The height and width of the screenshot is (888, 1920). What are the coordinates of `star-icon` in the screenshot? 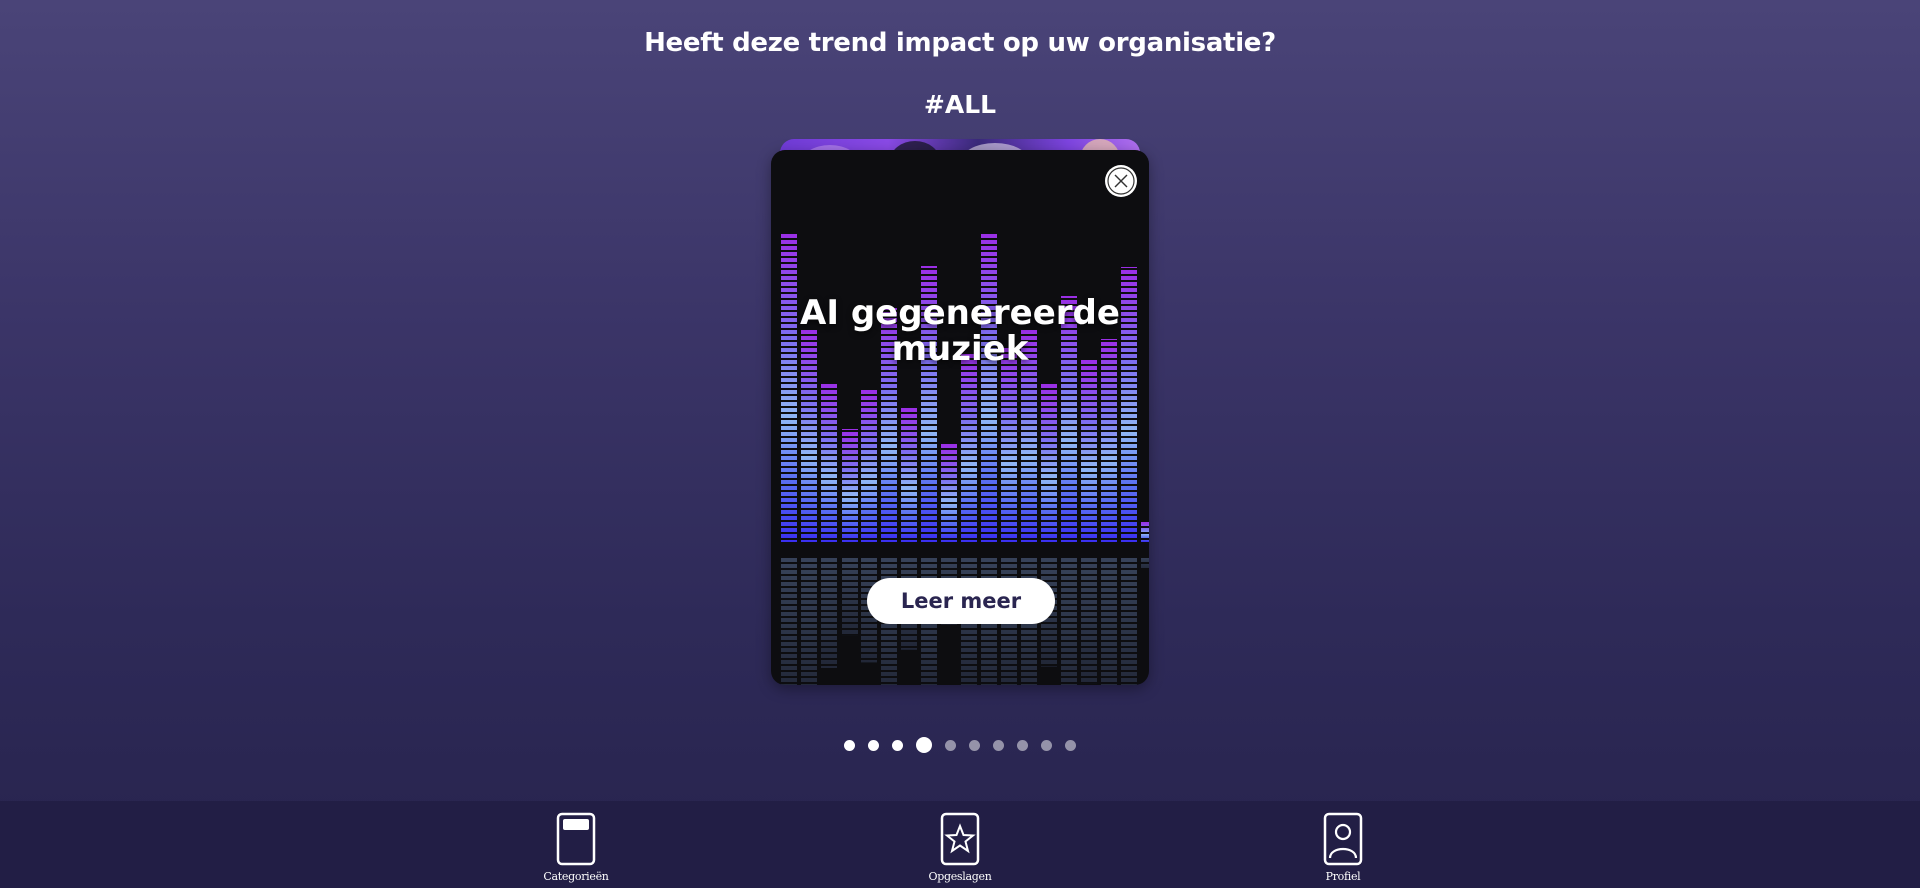 It's located at (960, 839).